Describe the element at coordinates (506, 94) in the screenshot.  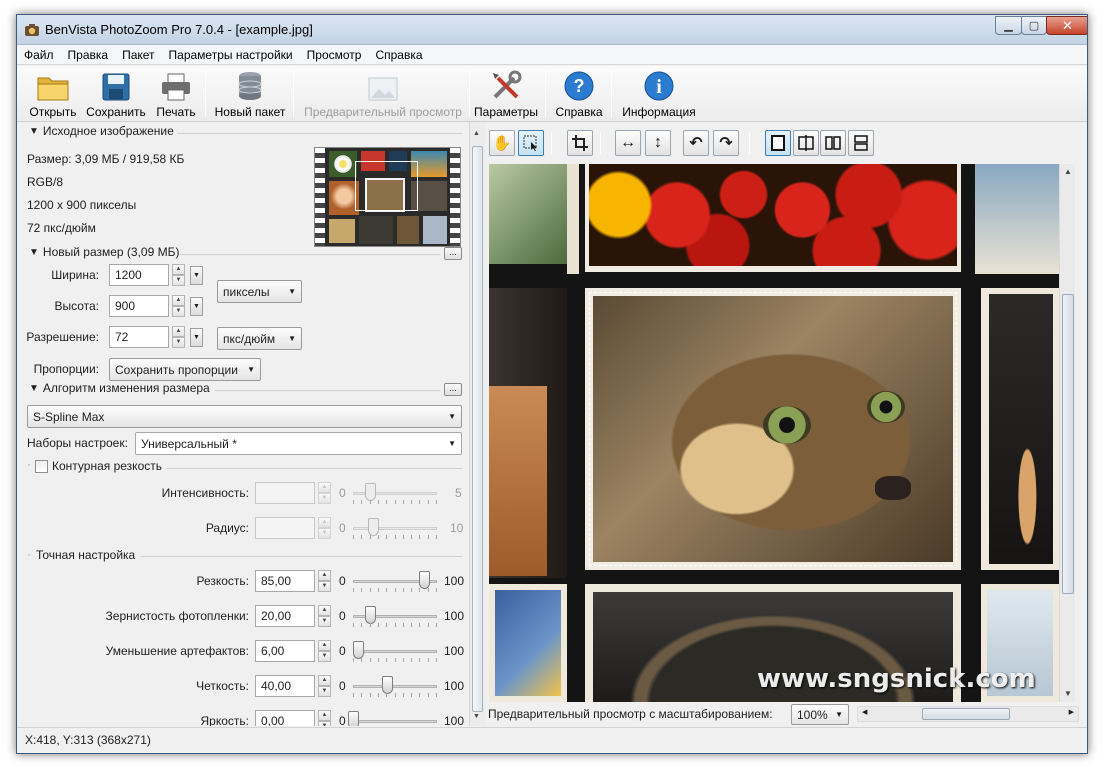
I see `settings-button: Параметры` at that location.